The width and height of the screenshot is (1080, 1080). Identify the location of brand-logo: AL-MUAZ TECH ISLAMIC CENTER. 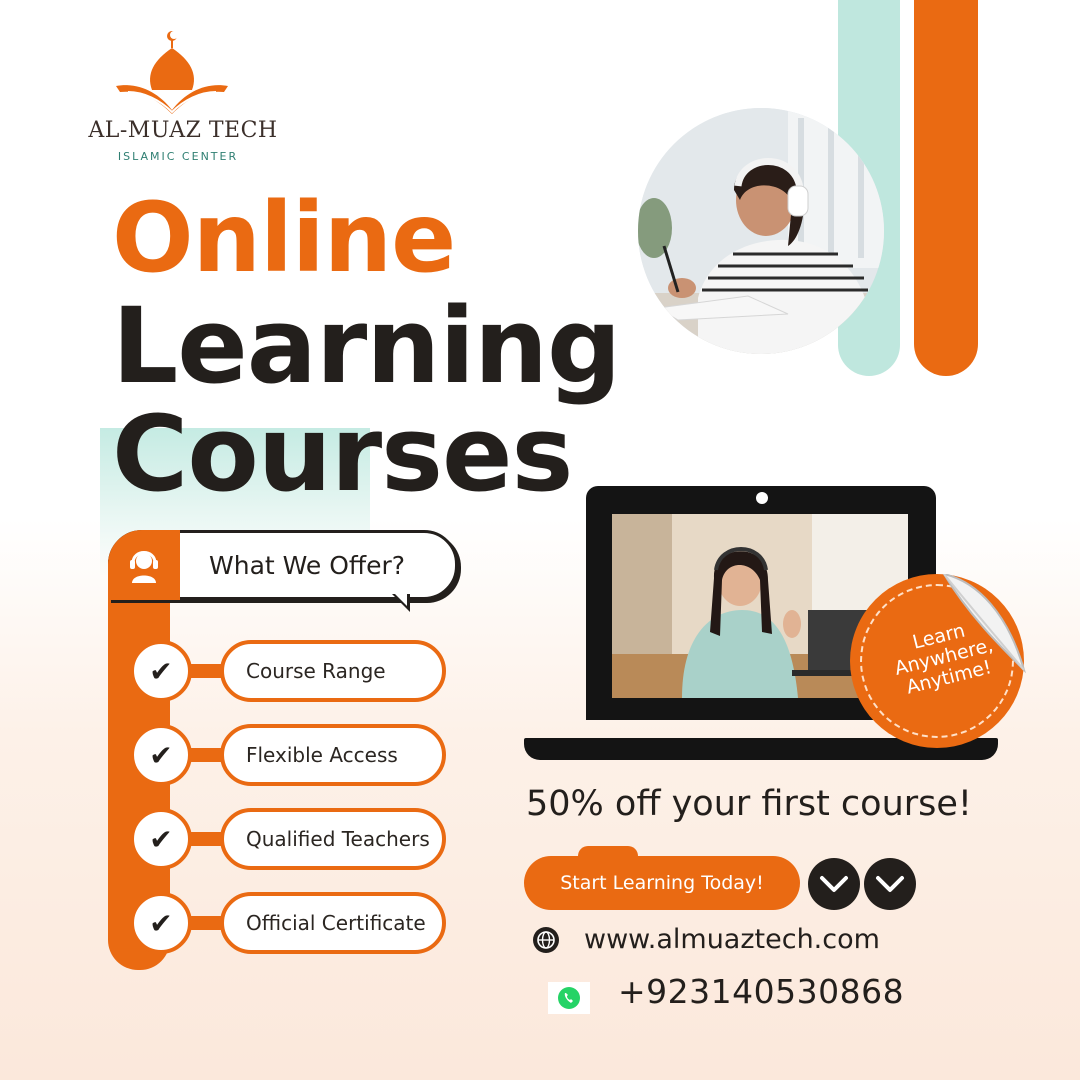
(183, 100).